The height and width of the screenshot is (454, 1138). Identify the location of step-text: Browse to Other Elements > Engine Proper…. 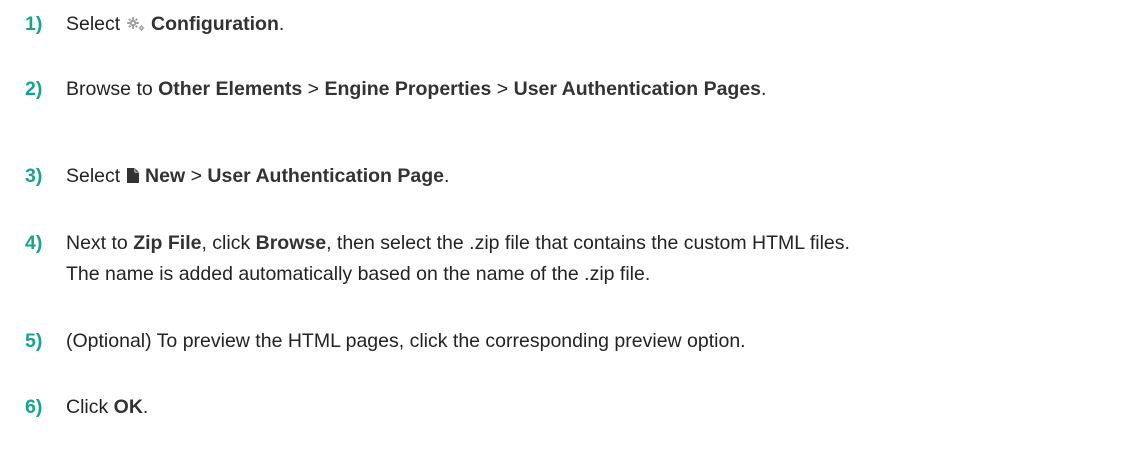
(600, 89).